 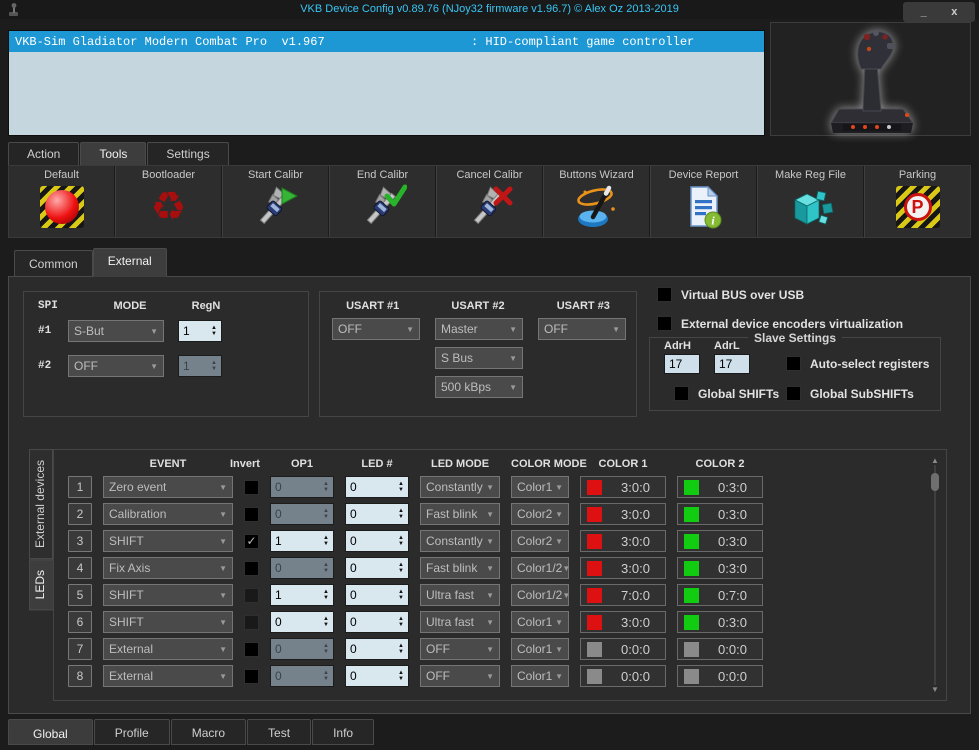 I want to click on led-mode-select: Ultra fast ▼, so click(x=460, y=622).